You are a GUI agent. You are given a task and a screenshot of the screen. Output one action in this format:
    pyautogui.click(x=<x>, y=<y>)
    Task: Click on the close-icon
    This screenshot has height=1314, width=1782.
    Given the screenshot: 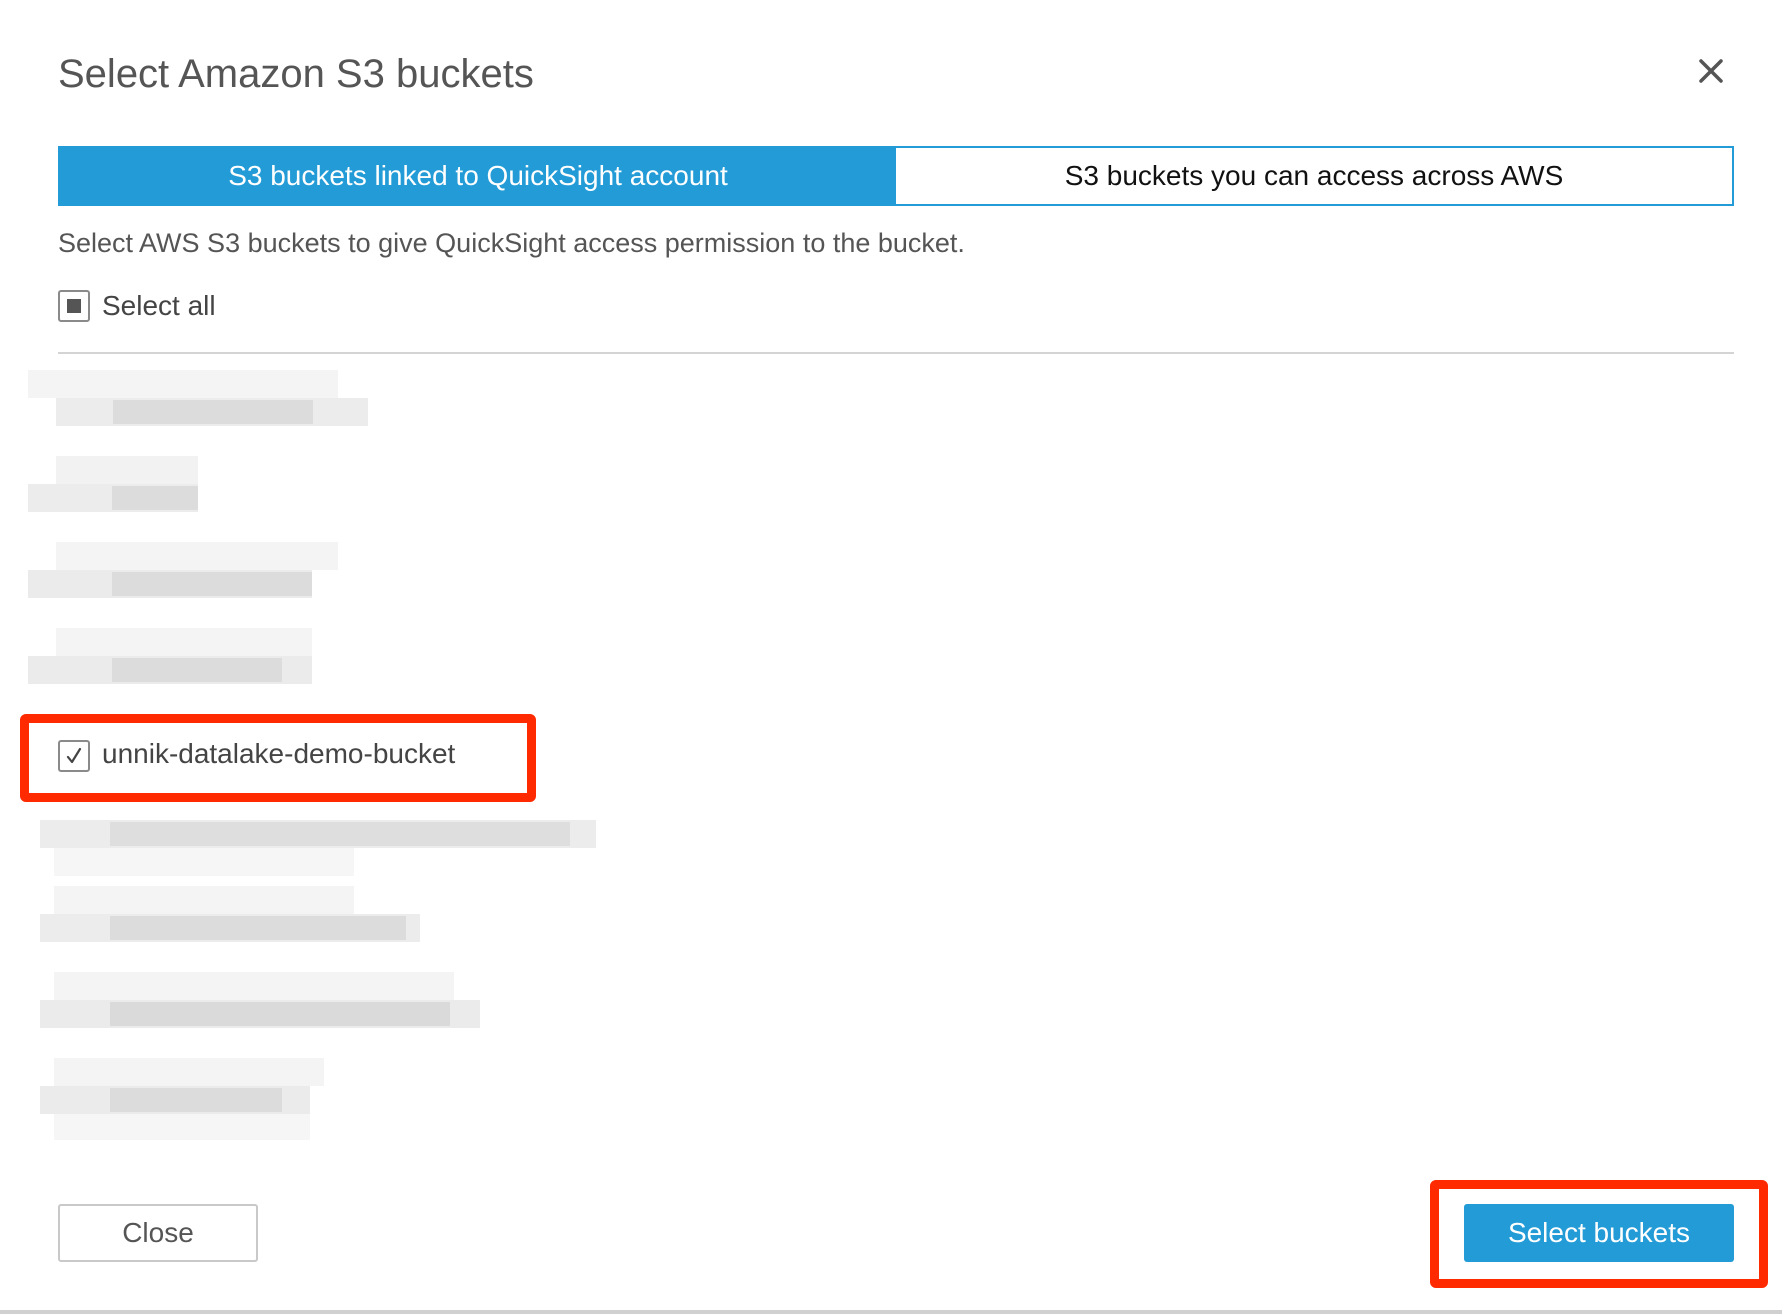 What is the action you would take?
    pyautogui.click(x=1711, y=71)
    